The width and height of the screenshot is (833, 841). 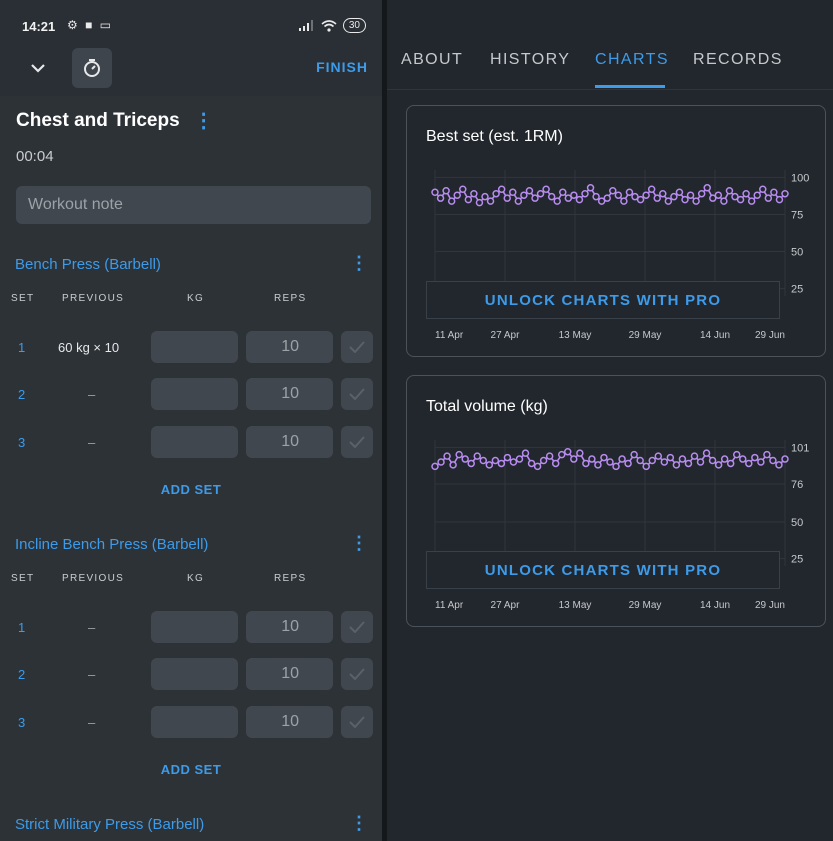 What do you see at coordinates (449, 335) in the screenshot?
I see `x-tick-label: 11 Apr` at bounding box center [449, 335].